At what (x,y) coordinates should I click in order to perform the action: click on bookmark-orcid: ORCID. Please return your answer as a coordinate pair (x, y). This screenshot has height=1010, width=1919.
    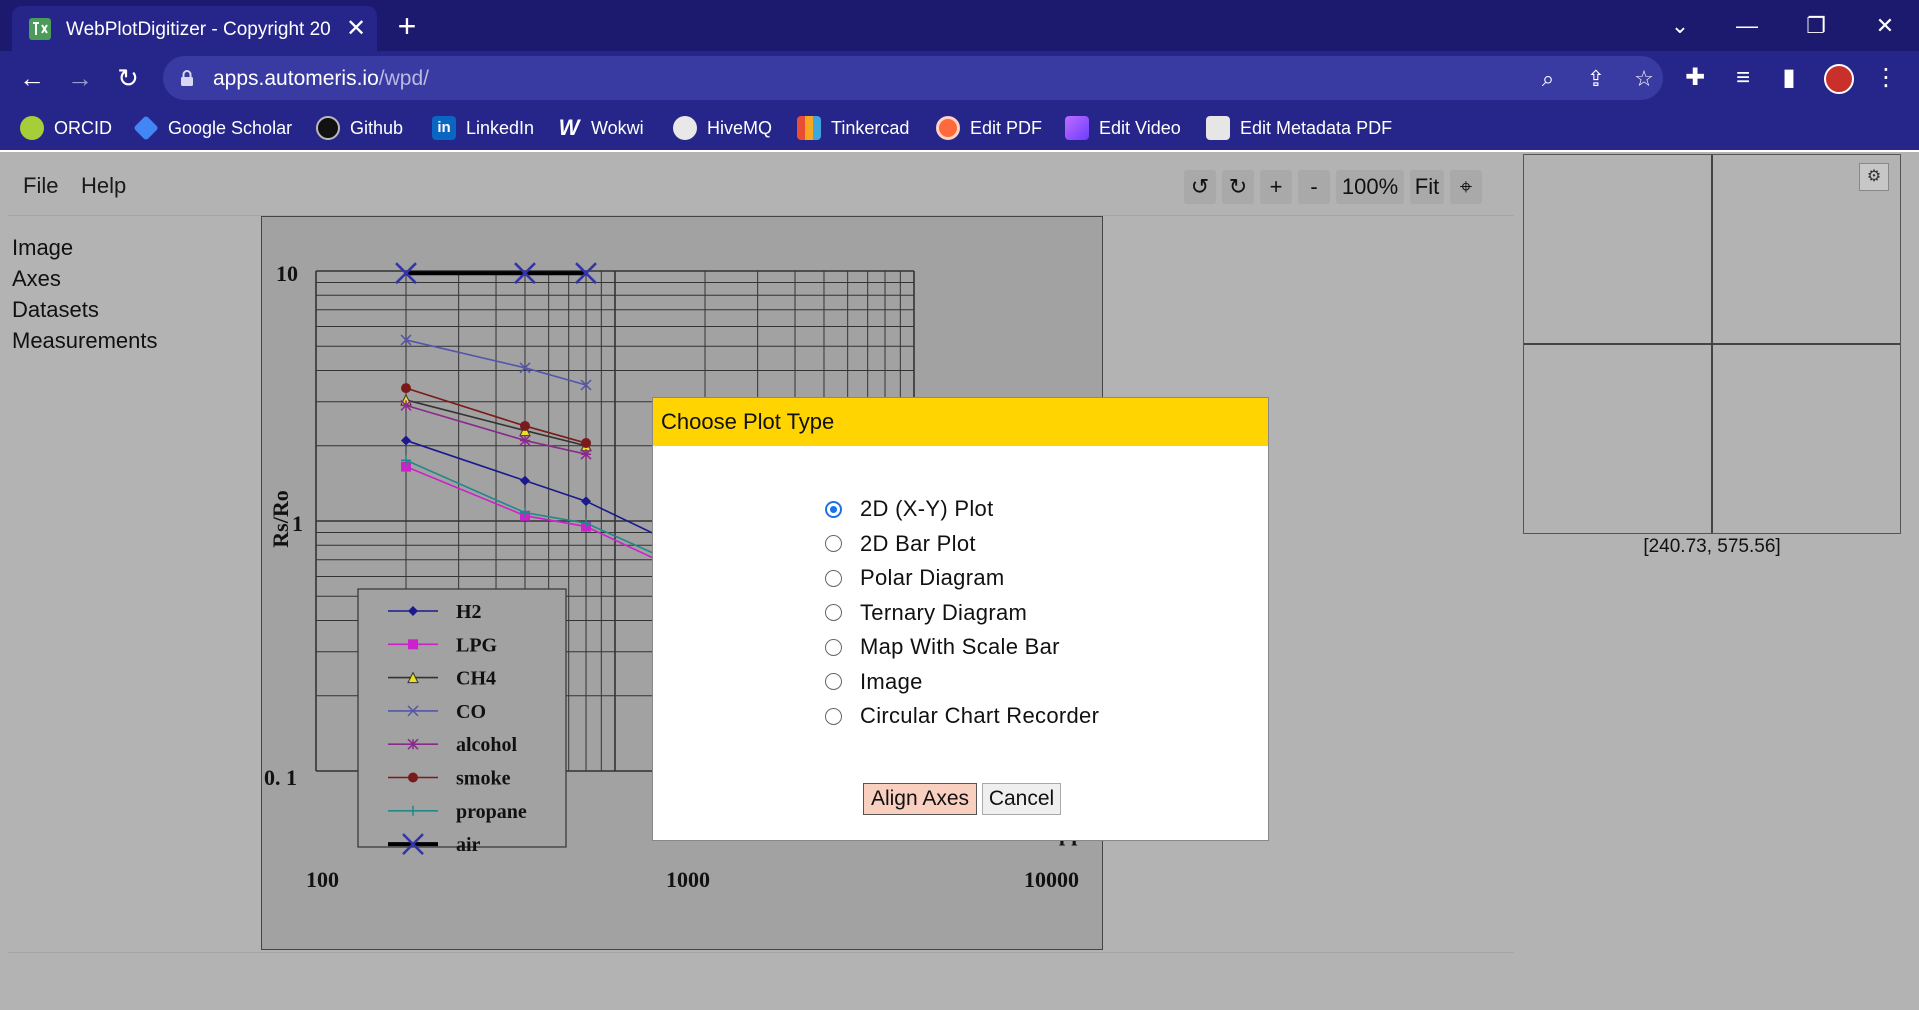
    Looking at the image, I should click on (66, 128).